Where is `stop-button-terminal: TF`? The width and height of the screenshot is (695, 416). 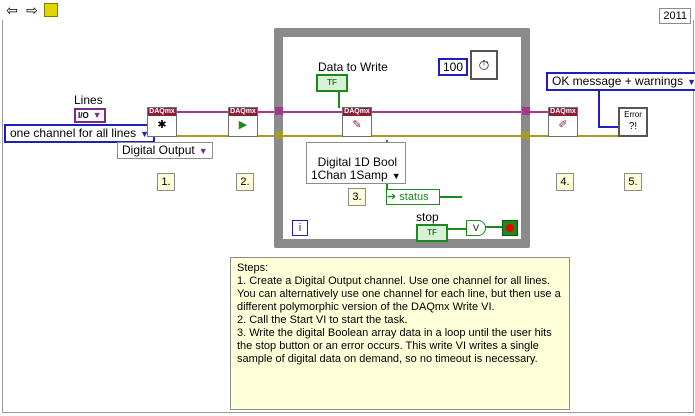 stop-button-terminal: TF is located at coordinates (432, 233).